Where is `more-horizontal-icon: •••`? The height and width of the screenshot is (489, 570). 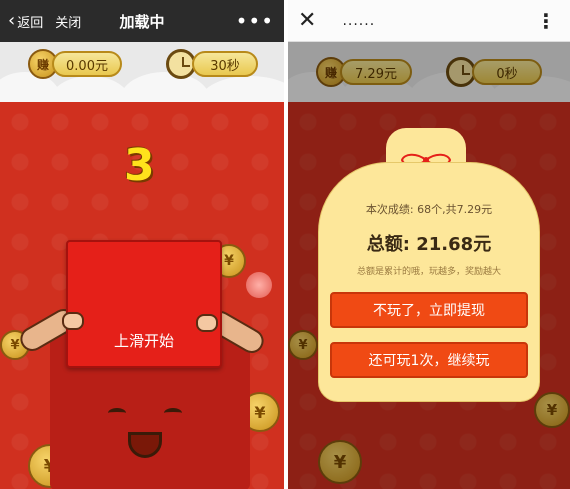
more-horizontal-icon: ••• is located at coordinates (255, 21).